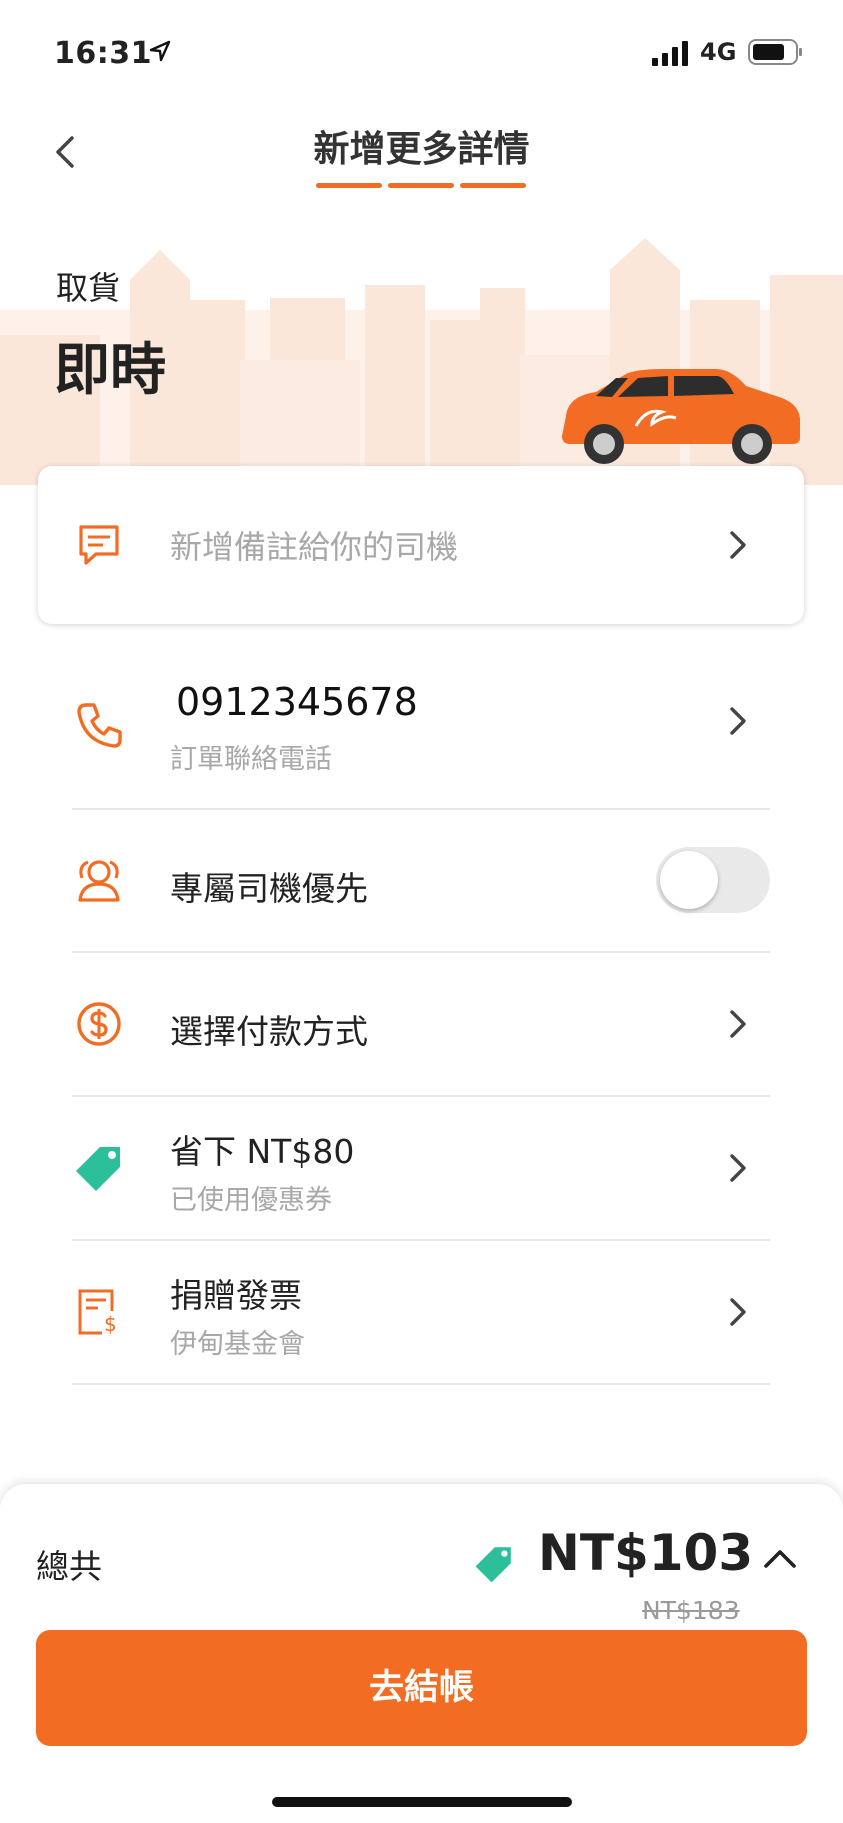 The height and width of the screenshot is (1823, 843). I want to click on payment-method-label: 選擇付款方式, so click(269, 1031).